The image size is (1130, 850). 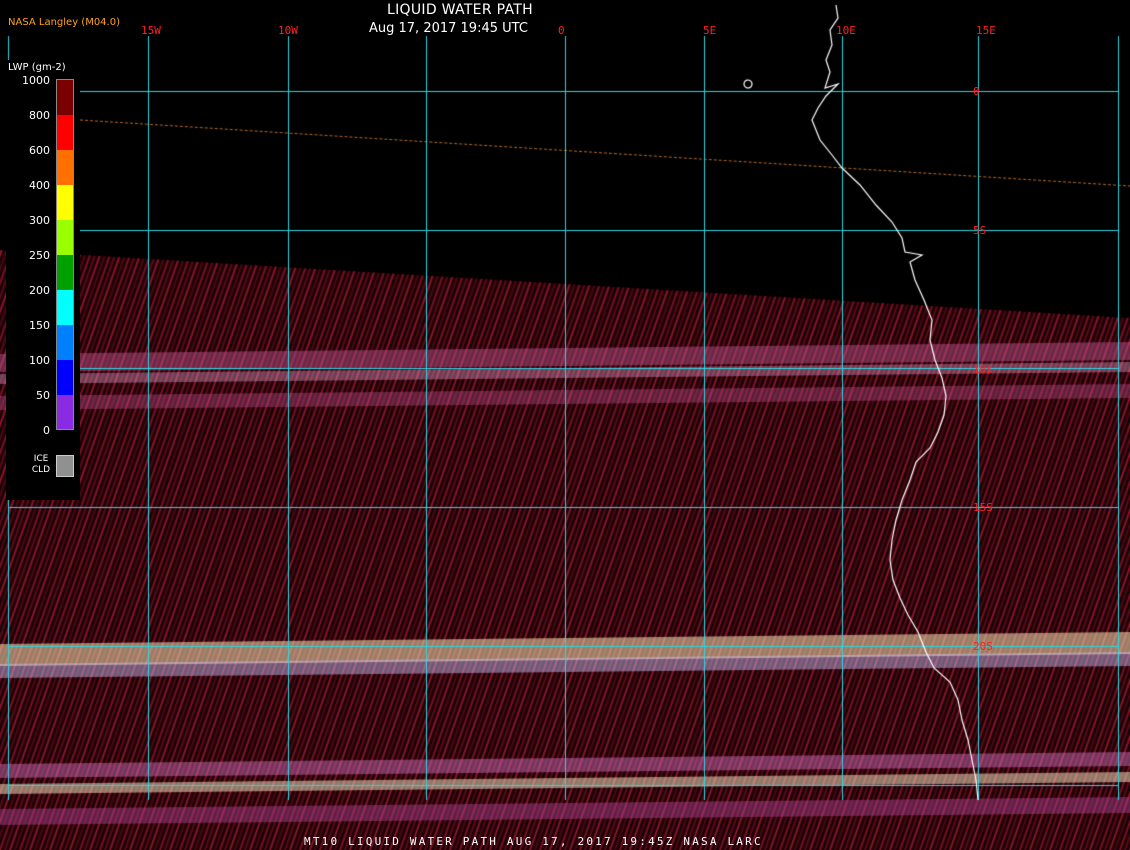 What do you see at coordinates (448, 28) in the screenshot?
I see `timestamp-label: Aug 17, 2017 19:45 UTC` at bounding box center [448, 28].